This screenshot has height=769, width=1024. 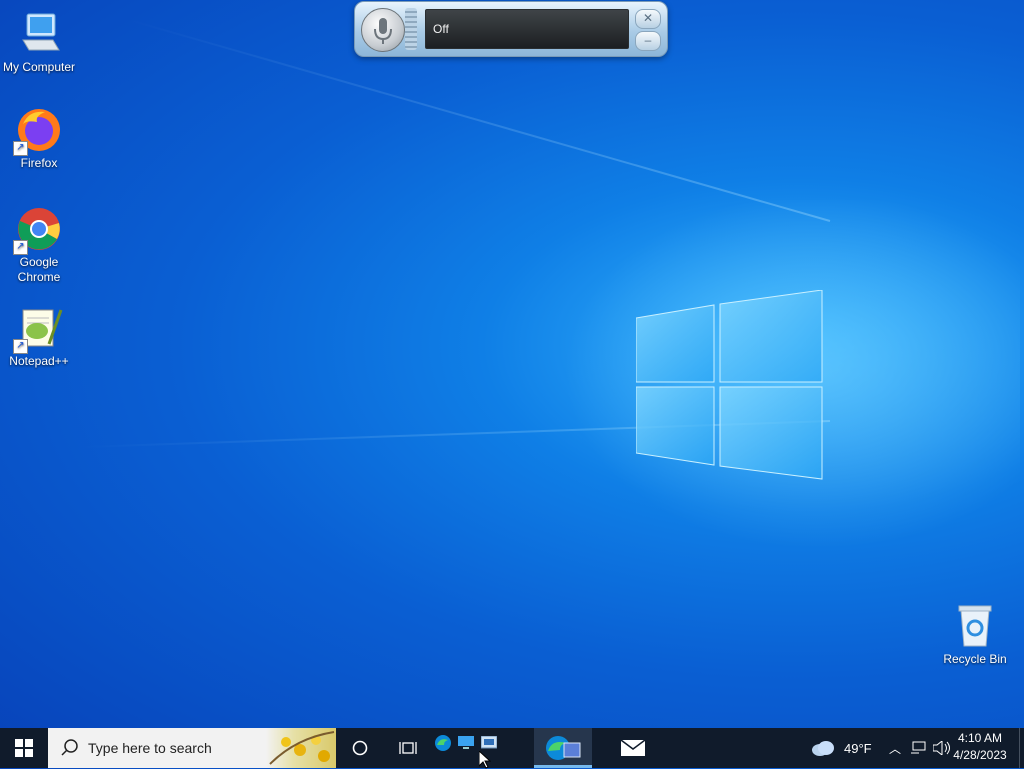 I want to click on monitor-icon, so click(x=466, y=742).